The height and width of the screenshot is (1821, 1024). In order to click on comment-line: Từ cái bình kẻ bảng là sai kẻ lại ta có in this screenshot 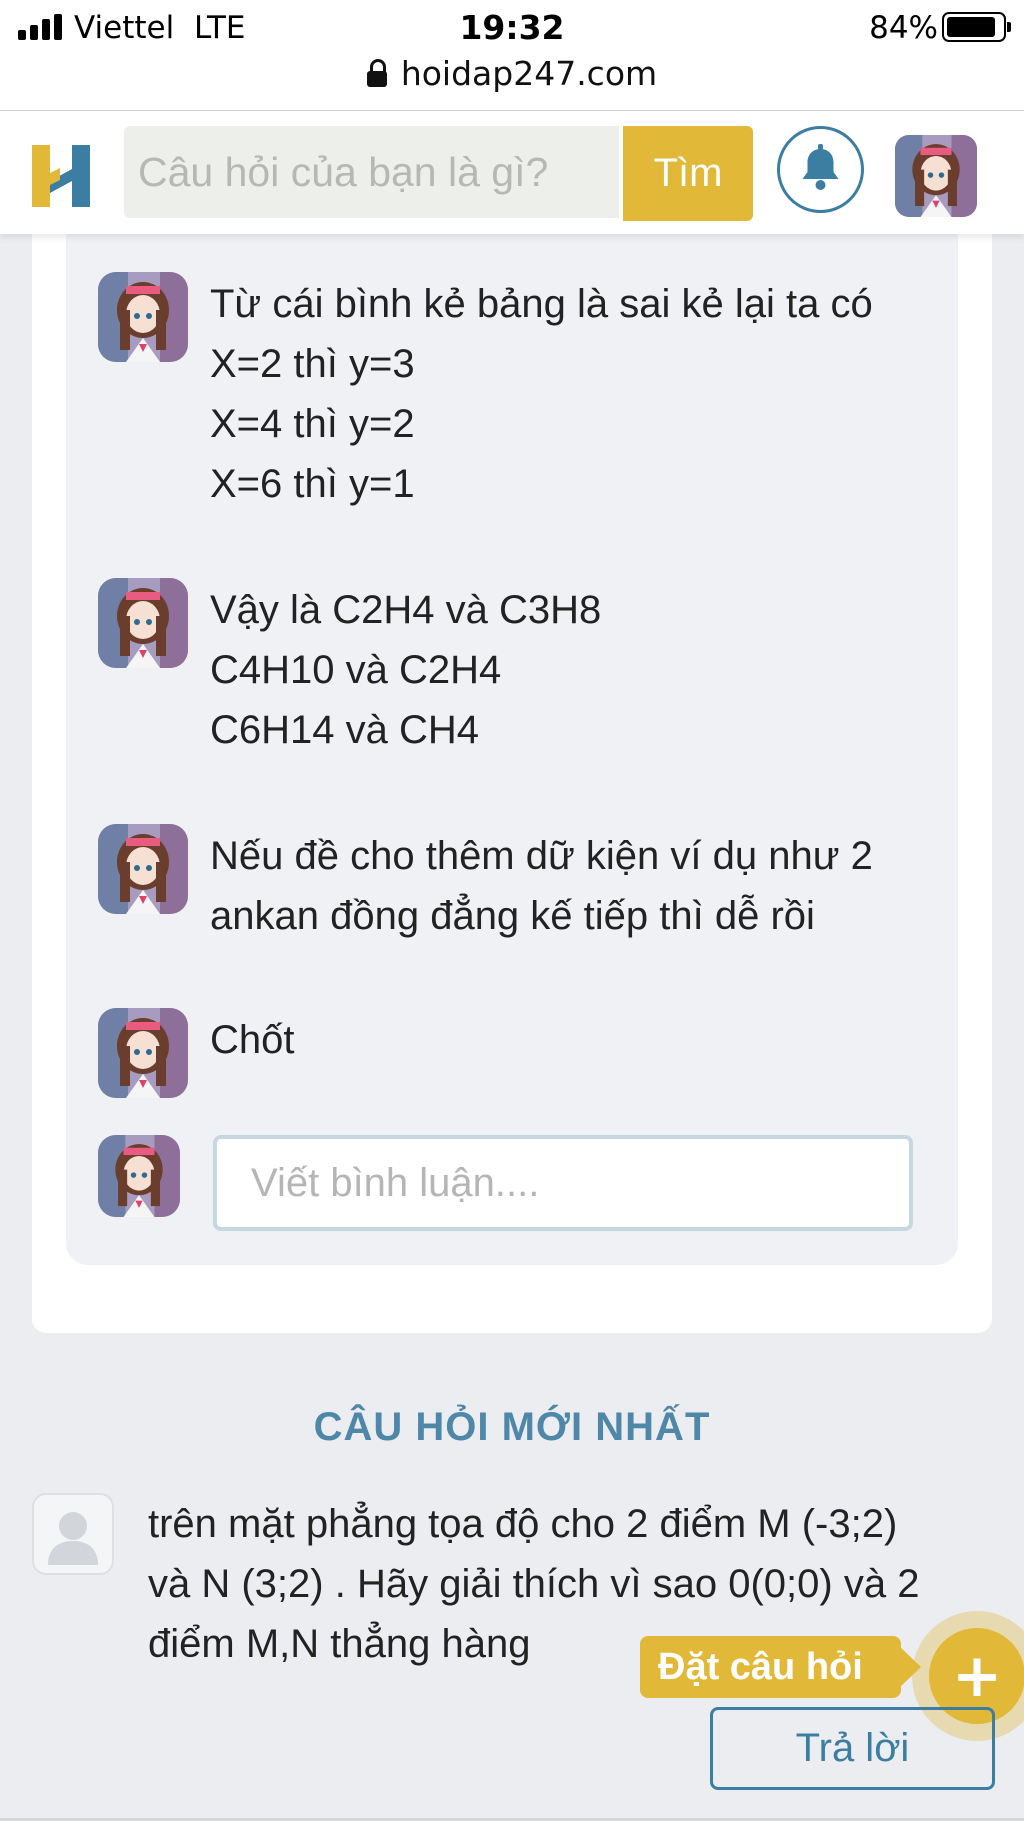, I will do `click(541, 304)`.